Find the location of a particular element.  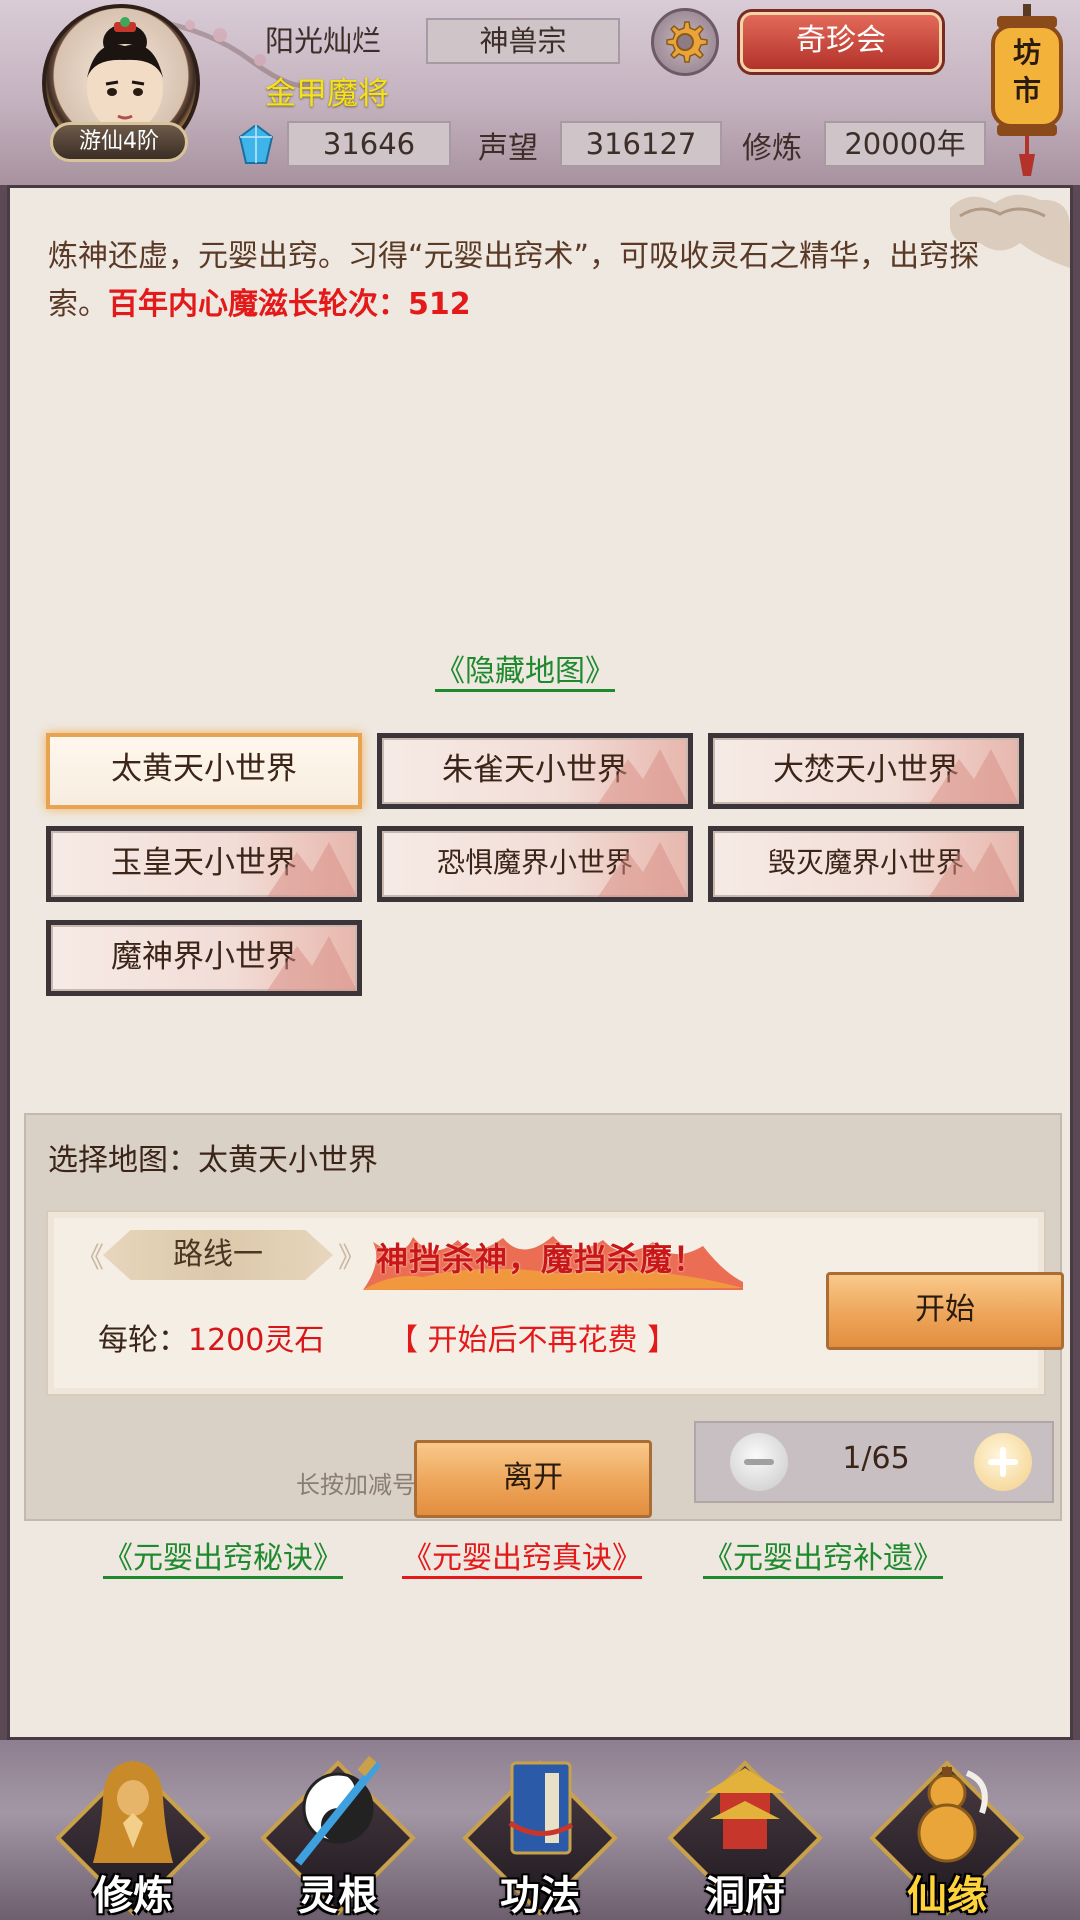

bottom-navigation: 修炼 灵根 功法 洞府 仙缘 is located at coordinates (540, 1830).